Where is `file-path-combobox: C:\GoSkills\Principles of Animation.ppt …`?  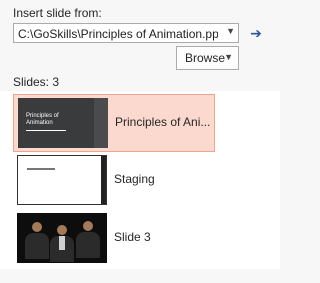 file-path-combobox: C:\GoSkills\Principles of Animation.ppt … is located at coordinates (126, 33).